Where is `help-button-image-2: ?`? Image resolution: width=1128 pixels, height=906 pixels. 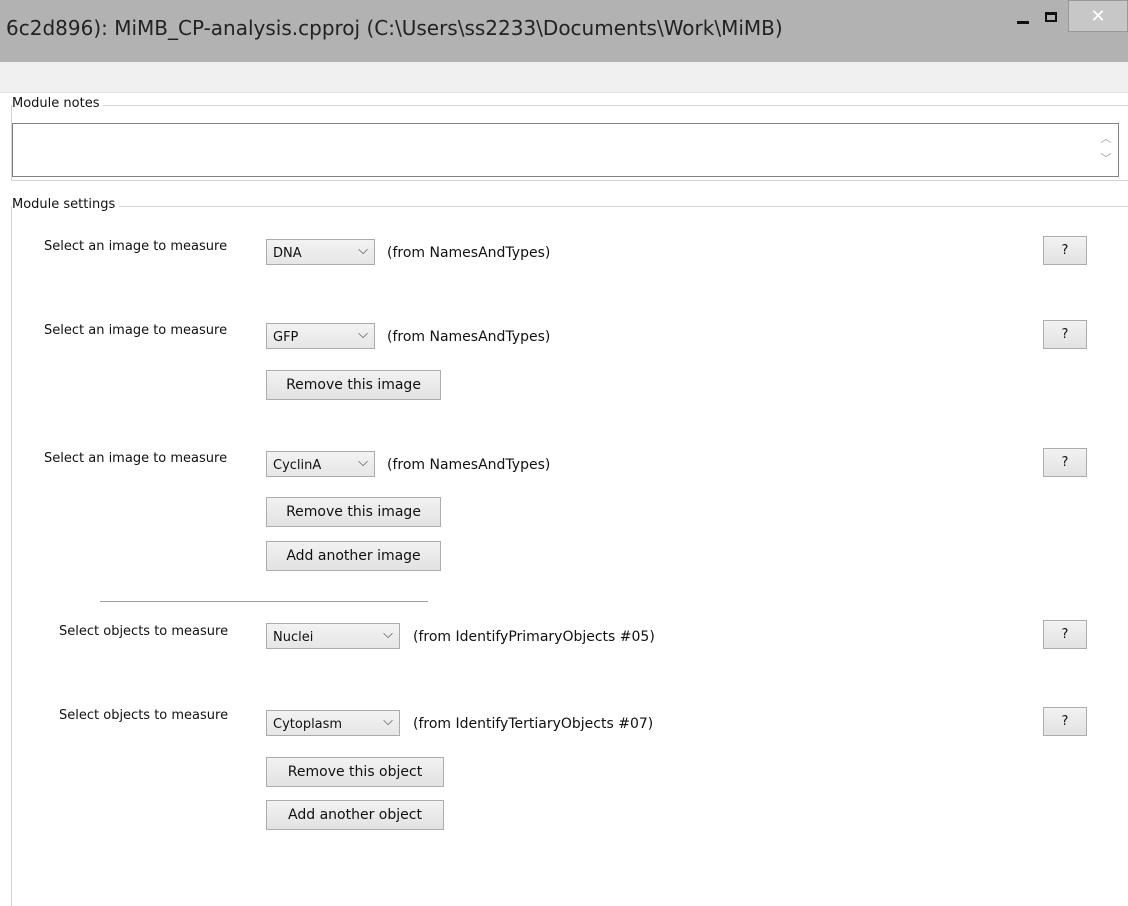 help-button-image-2: ? is located at coordinates (1065, 334).